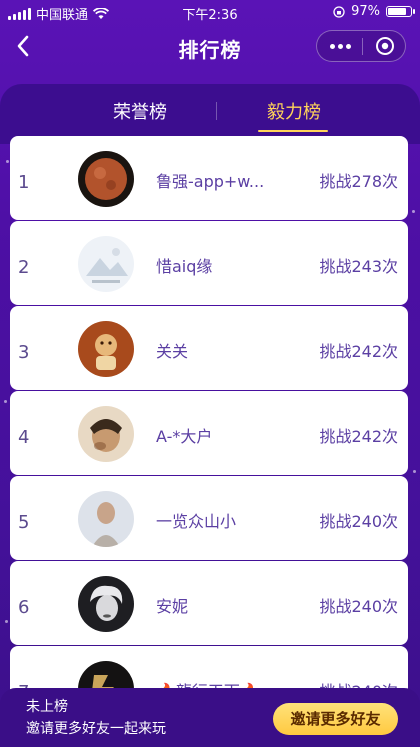 The height and width of the screenshot is (747, 420). I want to click on invite-friends-button: 邀请更多好友, so click(335, 719).